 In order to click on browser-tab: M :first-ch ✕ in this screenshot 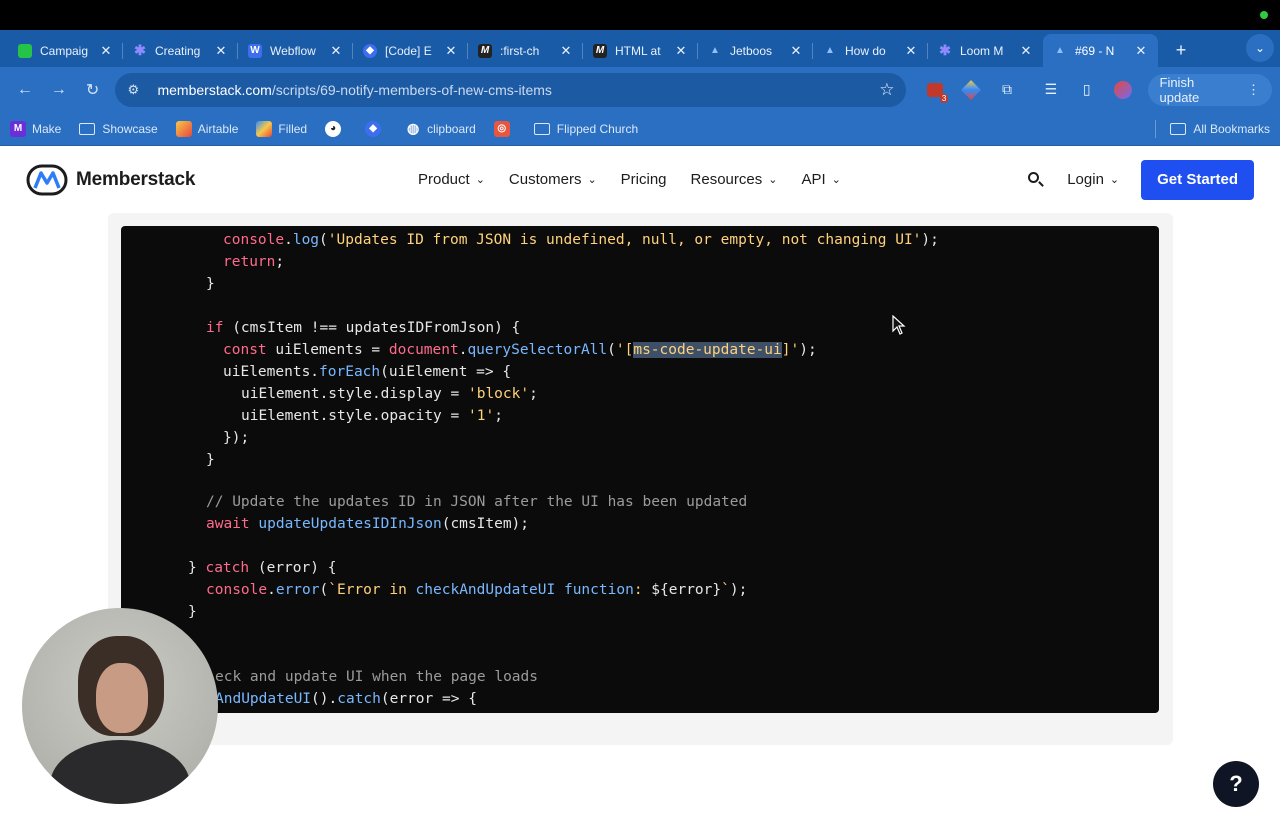, I will do `click(525, 50)`.